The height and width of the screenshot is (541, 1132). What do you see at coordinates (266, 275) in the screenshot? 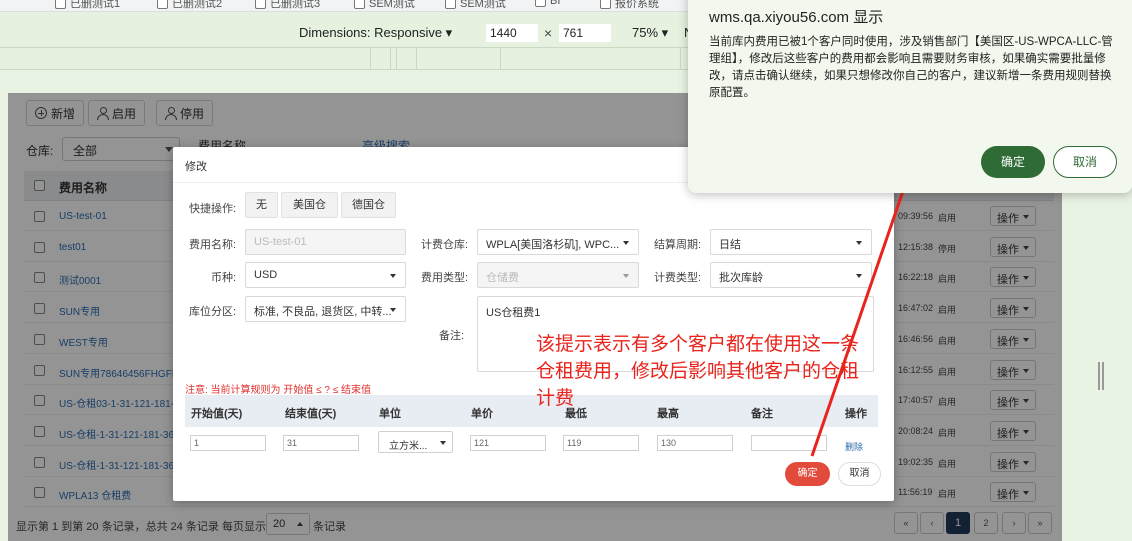
I see `currency-value: USD` at bounding box center [266, 275].